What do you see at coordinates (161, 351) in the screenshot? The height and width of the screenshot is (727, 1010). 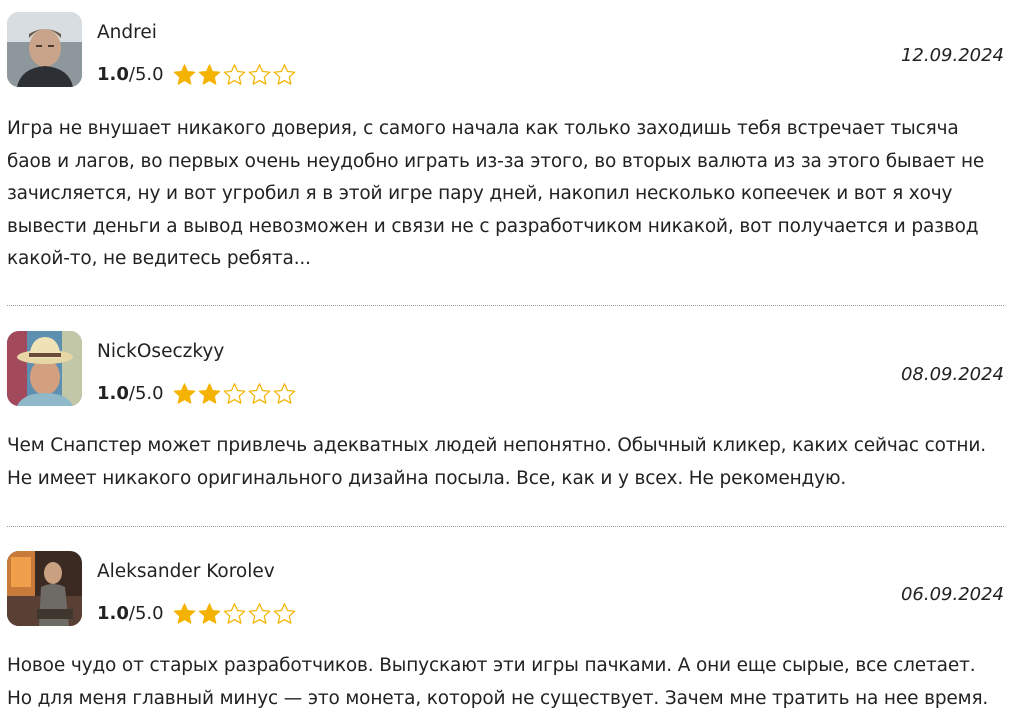 I see `review-author: NickOseczkyy` at bounding box center [161, 351].